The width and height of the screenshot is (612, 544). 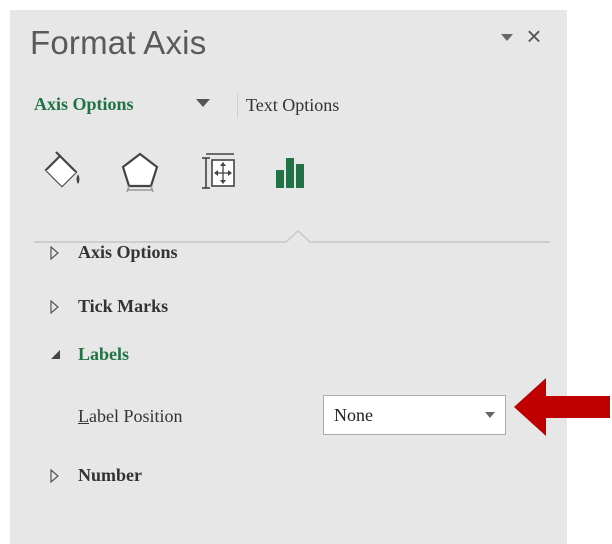 I want to click on section-label: Tick Marks, so click(x=123, y=306).